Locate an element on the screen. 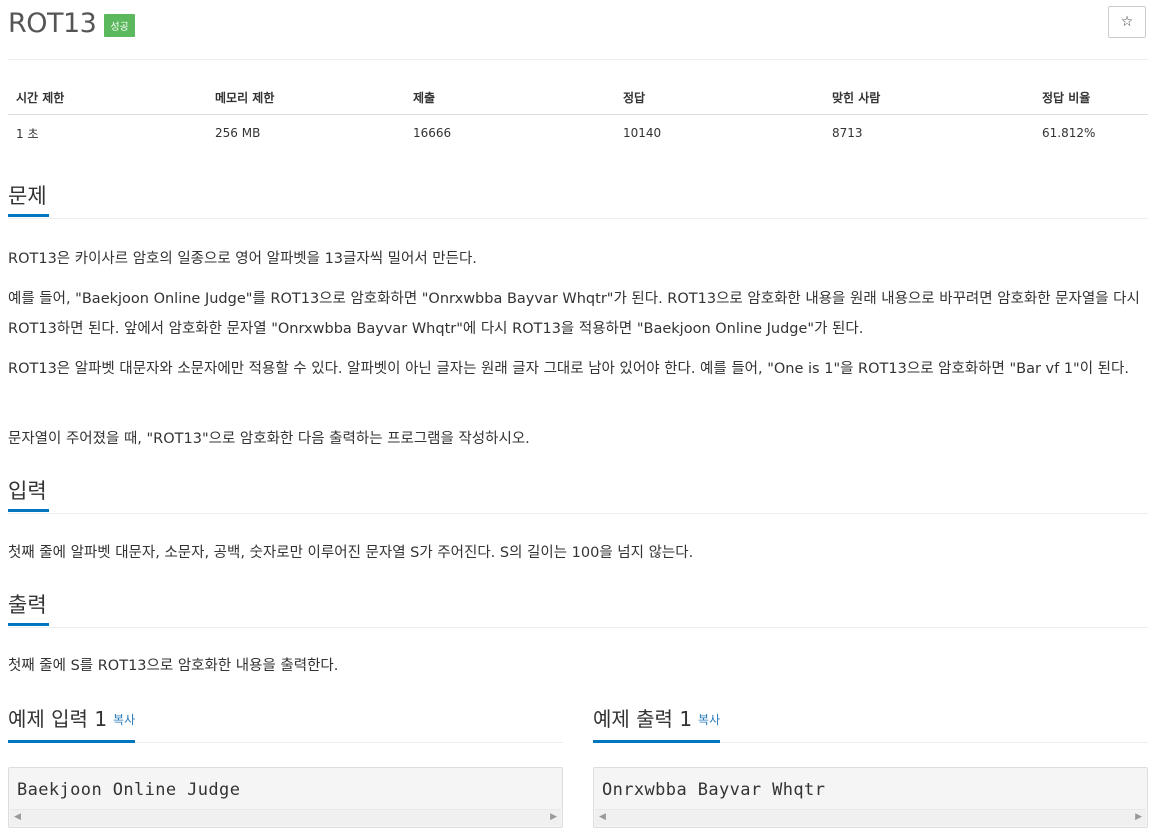 Image resolution: width=1159 pixels, height=840 pixels. stats-submissions: 16666 is located at coordinates (432, 133).